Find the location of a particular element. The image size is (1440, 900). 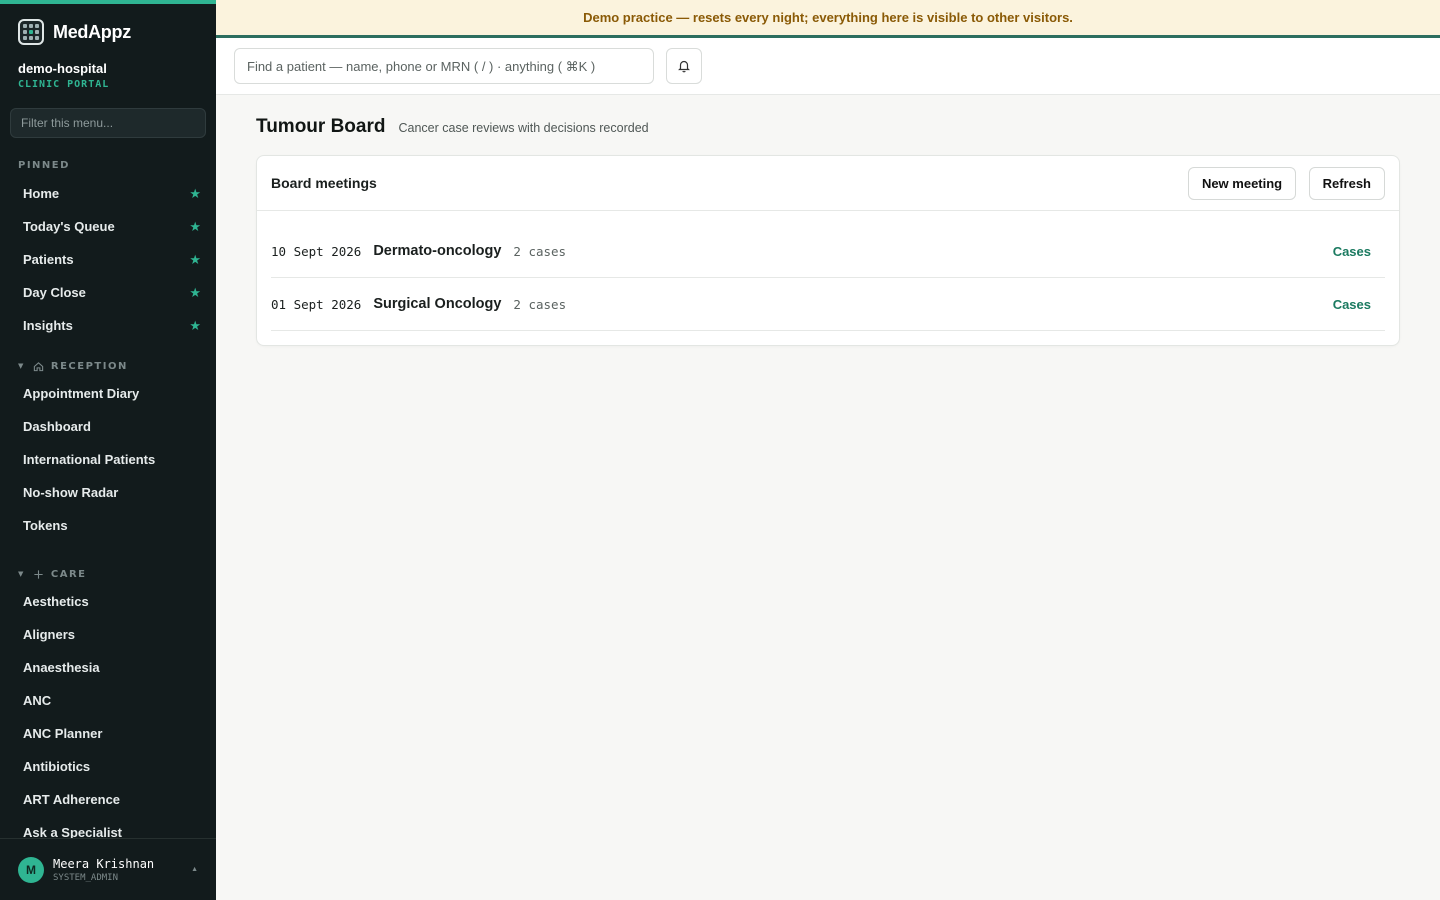

sidebar-item-art-adherence: ART Adherence is located at coordinates (108, 799).